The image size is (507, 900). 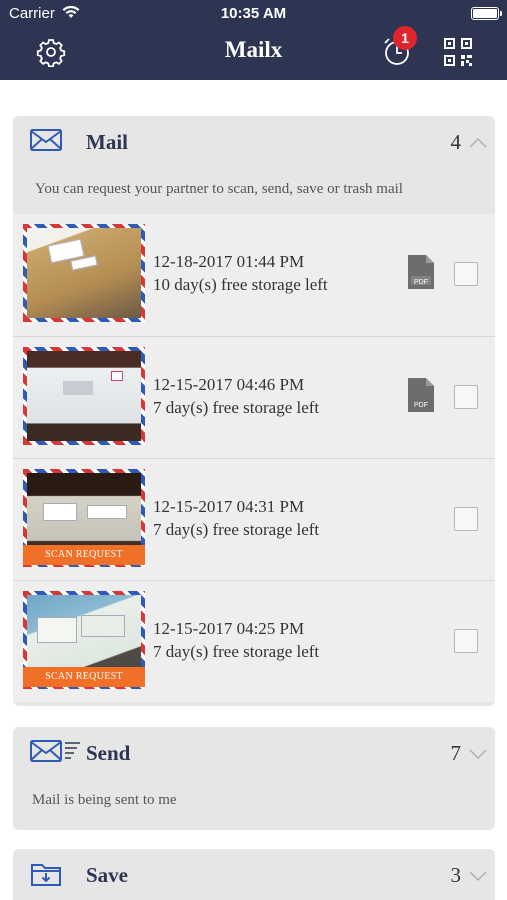 What do you see at coordinates (229, 261) in the screenshot?
I see `mail-date: 12-18-2017 01:44 PM` at bounding box center [229, 261].